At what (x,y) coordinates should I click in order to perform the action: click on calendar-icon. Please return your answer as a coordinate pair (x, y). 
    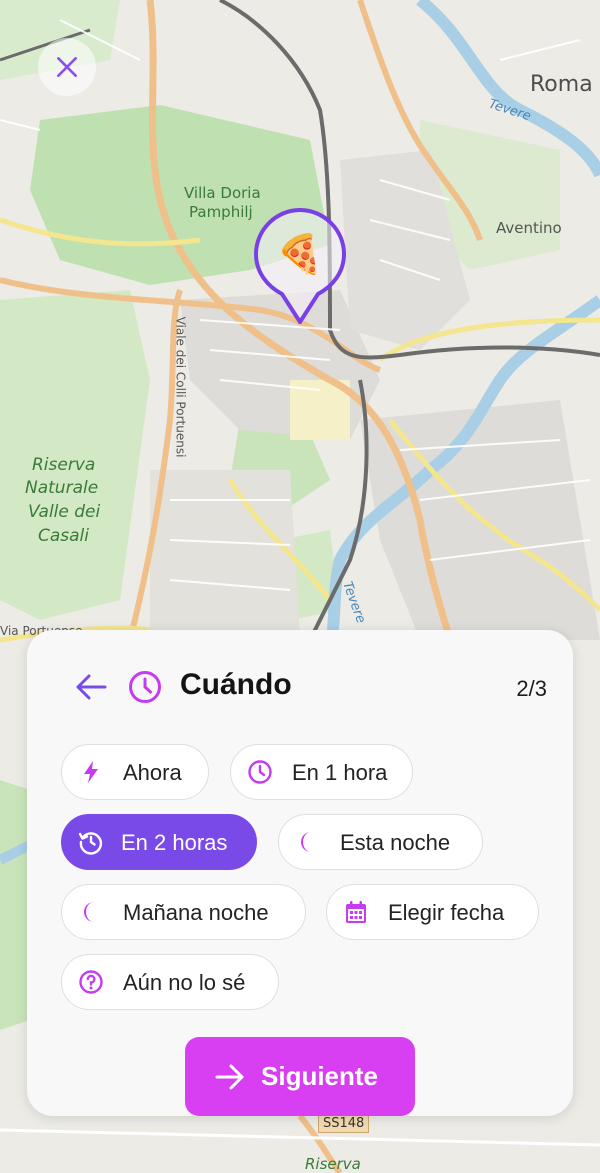
    Looking at the image, I should click on (356, 912).